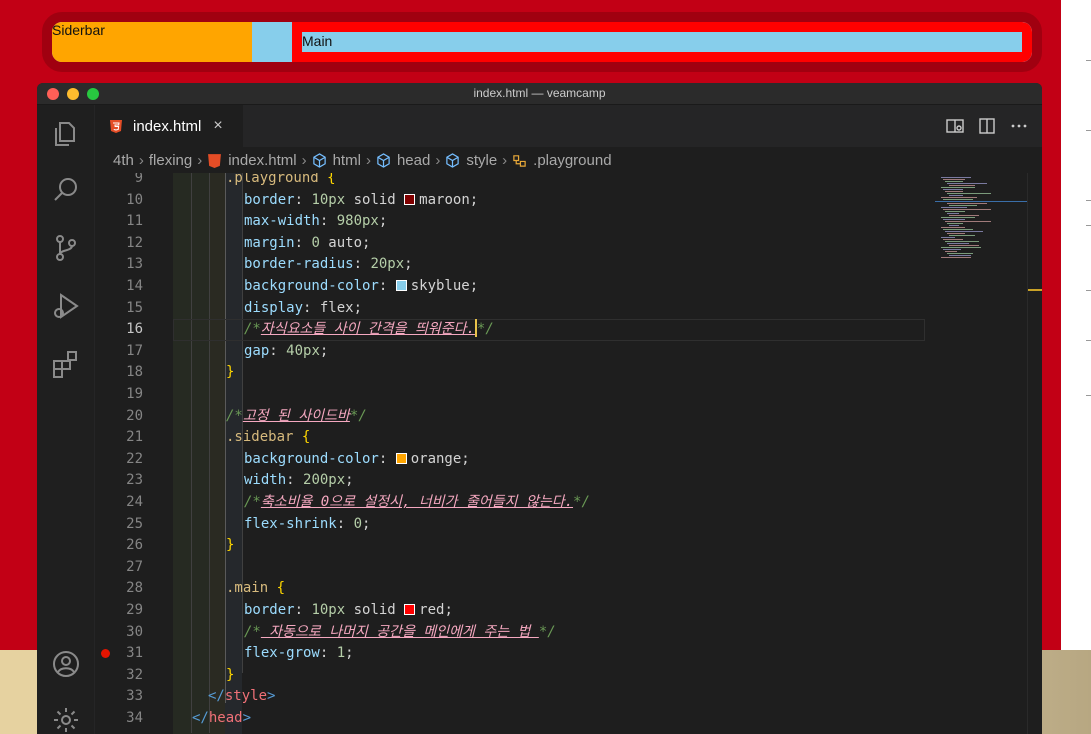  Describe the element at coordinates (1019, 126) in the screenshot. I see `more-actions-icon` at that location.